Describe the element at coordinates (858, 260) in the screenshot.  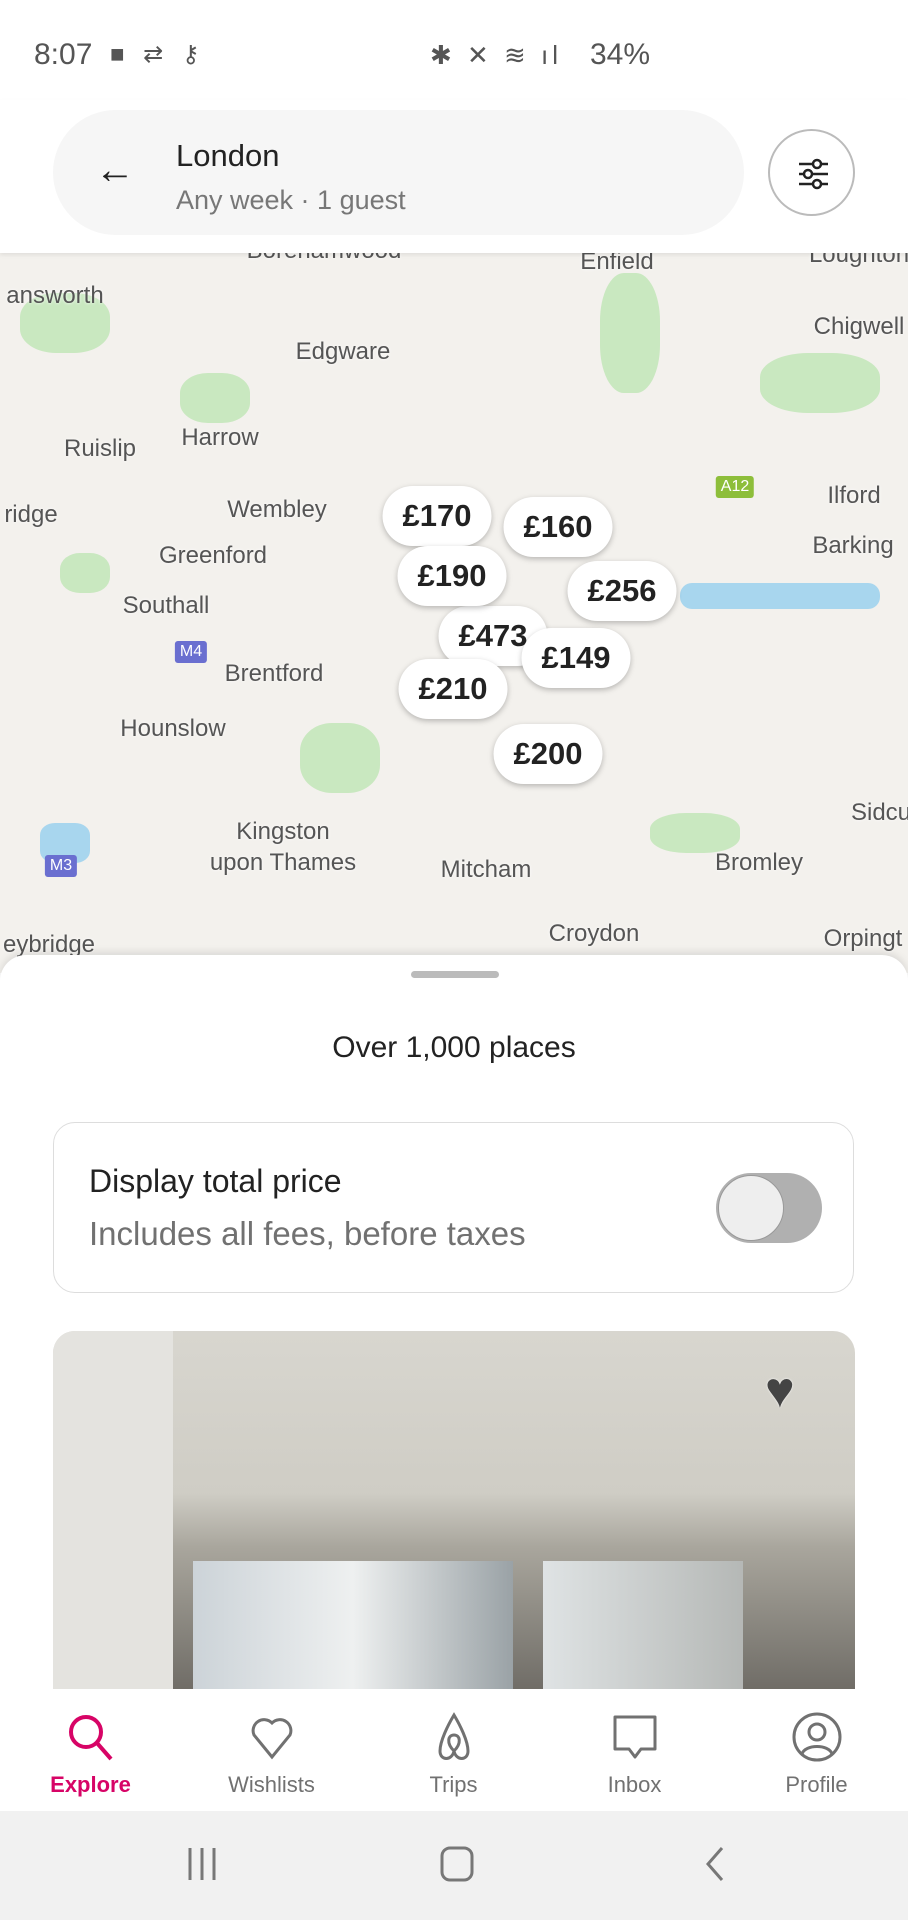
I see `map-place-label: Loughton` at that location.